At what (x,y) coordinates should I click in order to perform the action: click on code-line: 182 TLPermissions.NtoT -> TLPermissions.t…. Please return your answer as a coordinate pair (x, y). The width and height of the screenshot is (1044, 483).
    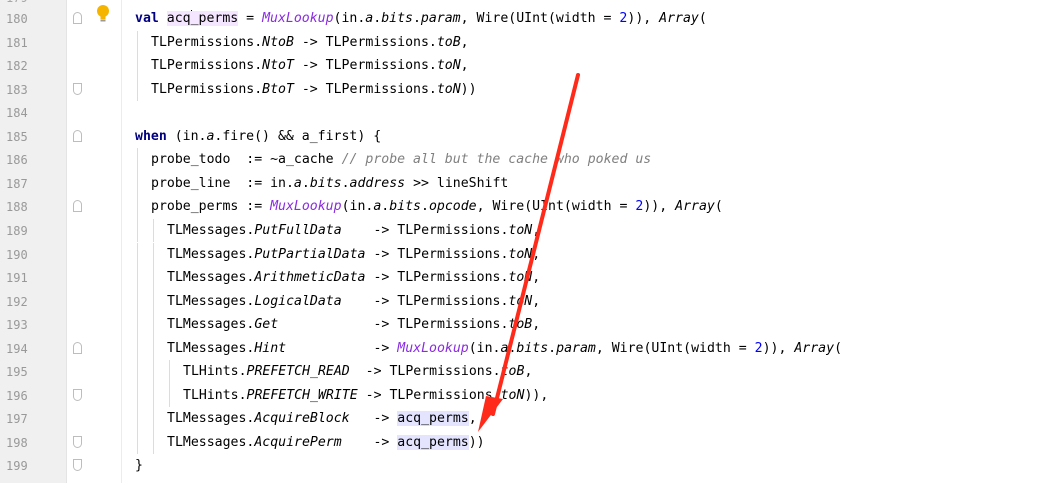
    Looking at the image, I should click on (522, 66).